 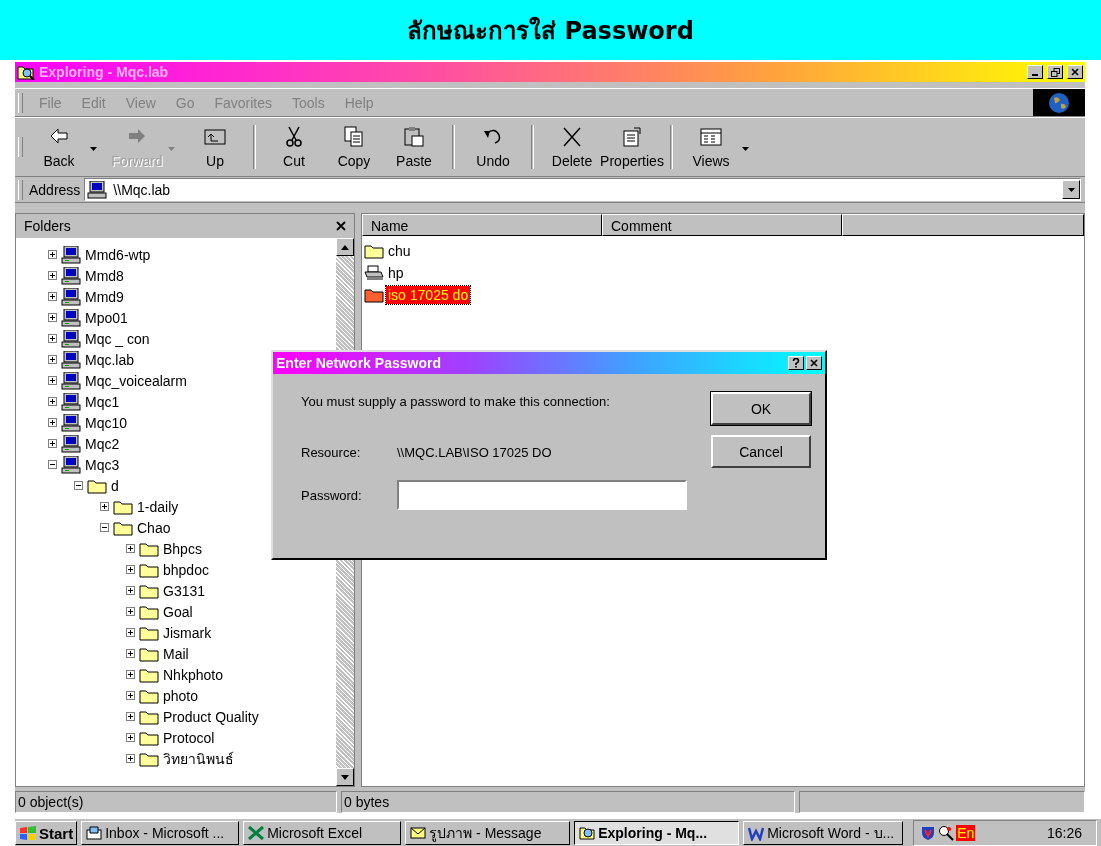 What do you see at coordinates (182, 548) in the screenshot?
I see `tree-item: Bhpcs` at bounding box center [182, 548].